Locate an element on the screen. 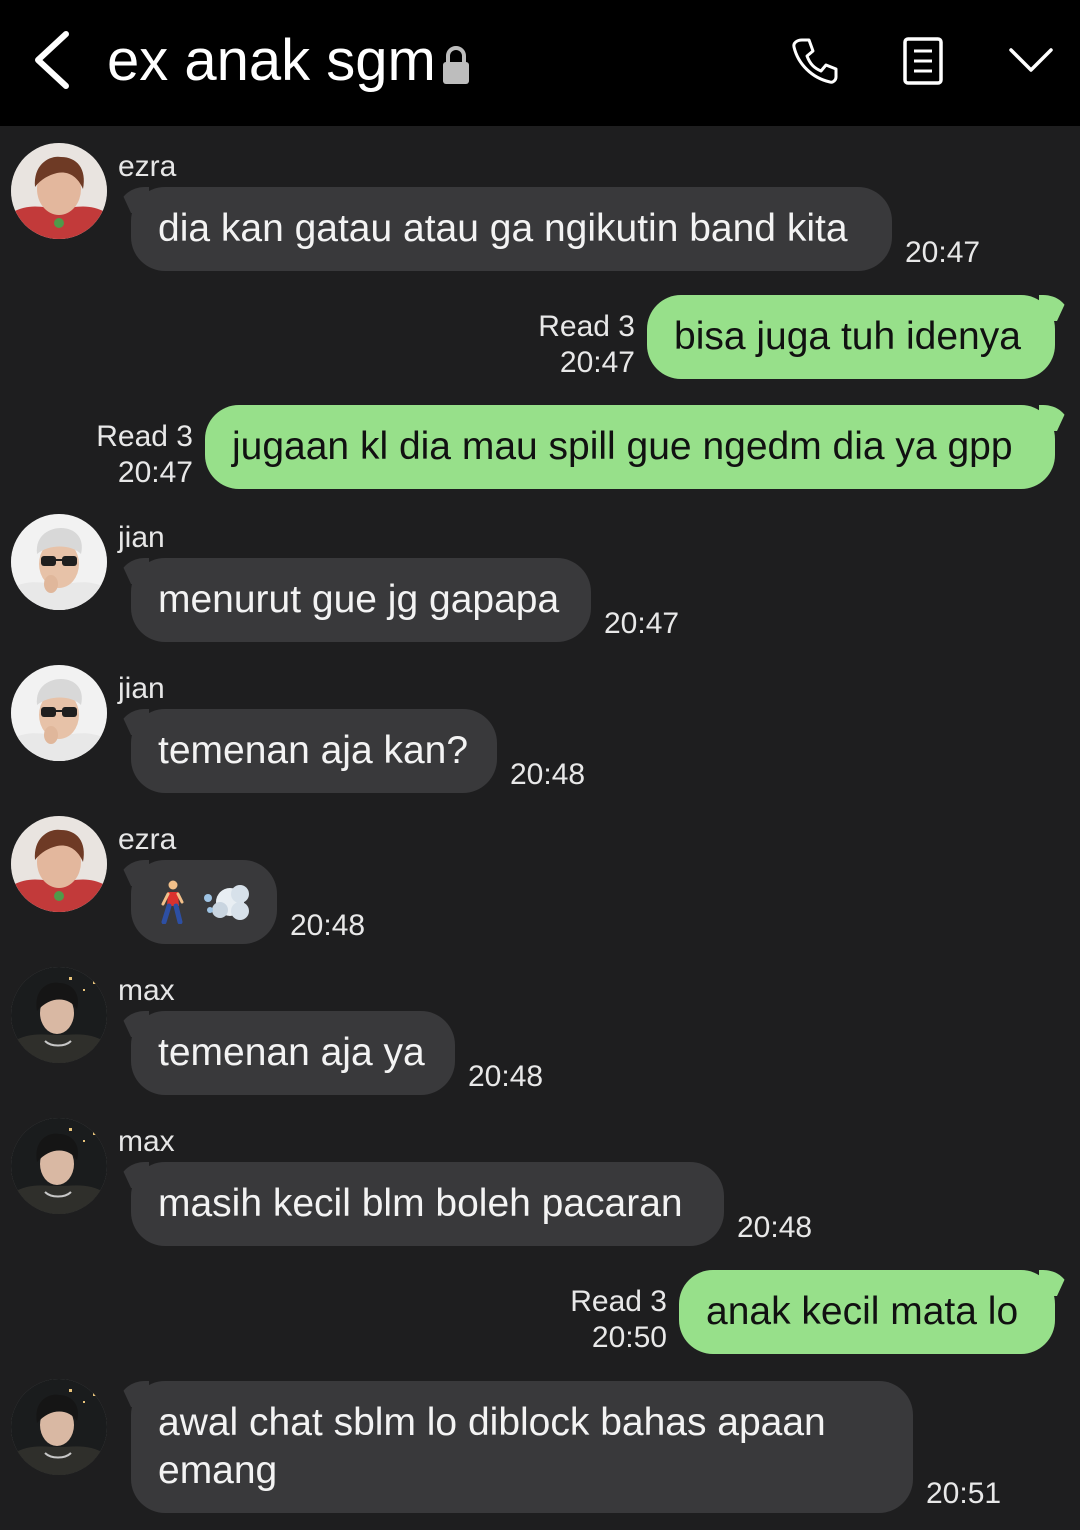 The width and height of the screenshot is (1080, 1530). message-text: temenan aja kan? is located at coordinates (313, 750).